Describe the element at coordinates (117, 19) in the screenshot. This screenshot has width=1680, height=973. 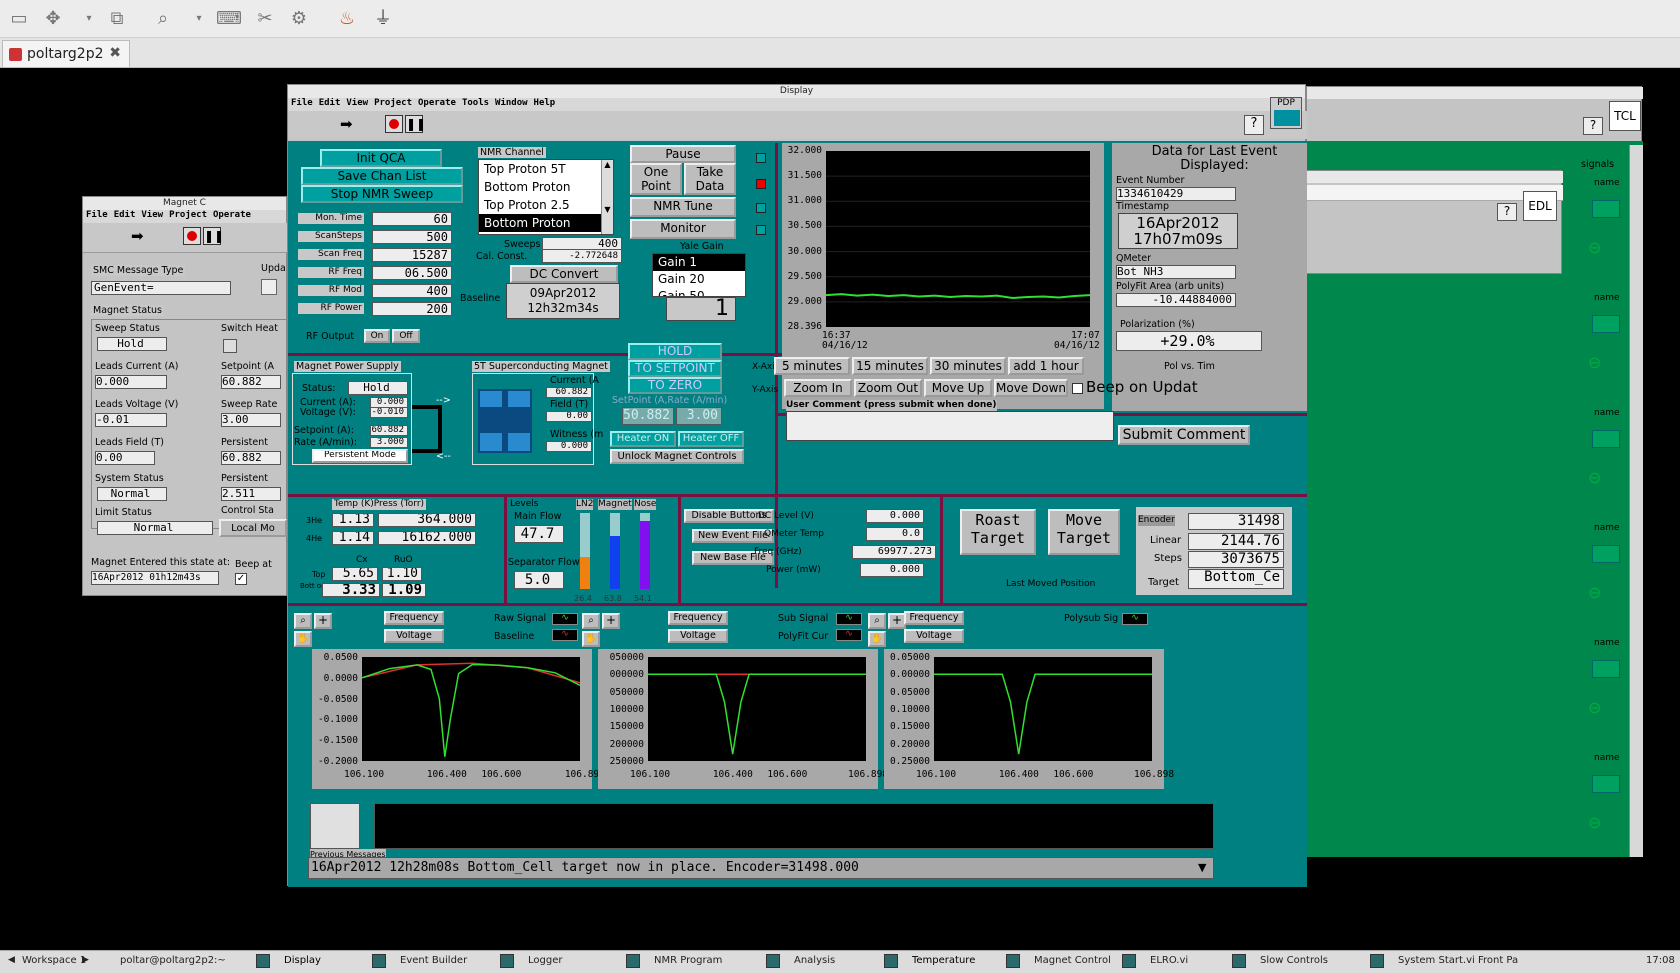
I see `copy-icon: ⧉` at that location.